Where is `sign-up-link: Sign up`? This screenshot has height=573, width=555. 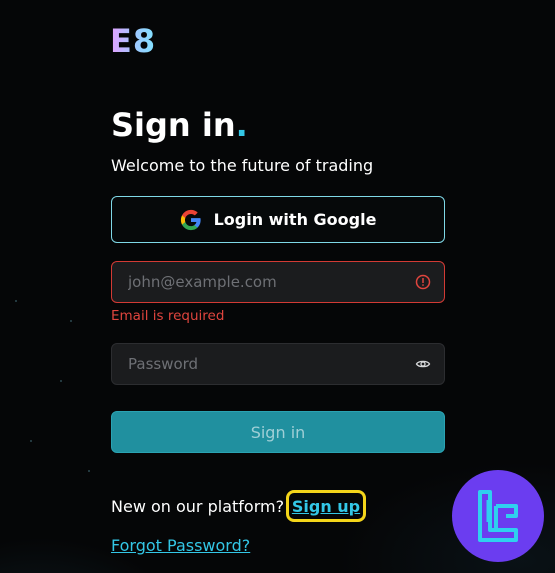 sign-up-link: Sign up is located at coordinates (326, 506).